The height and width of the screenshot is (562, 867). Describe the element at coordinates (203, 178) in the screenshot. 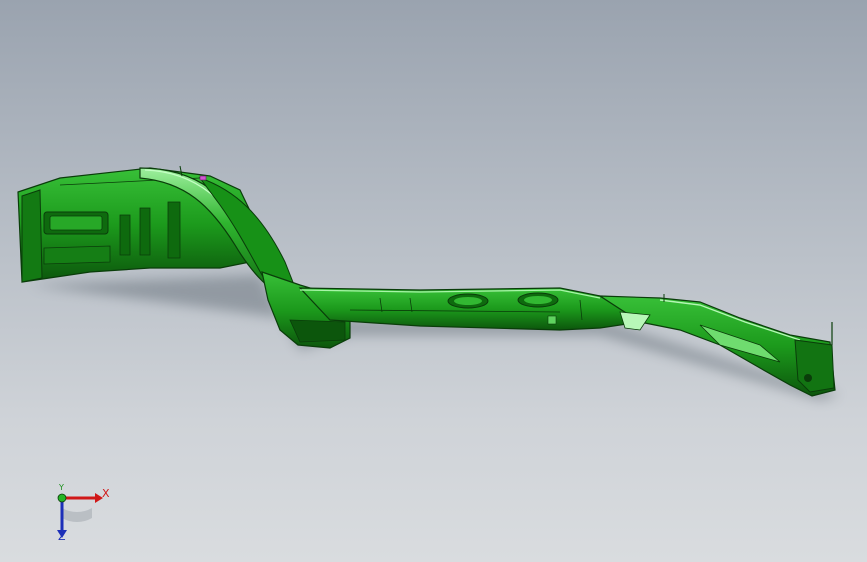

I see `selection-marker` at that location.